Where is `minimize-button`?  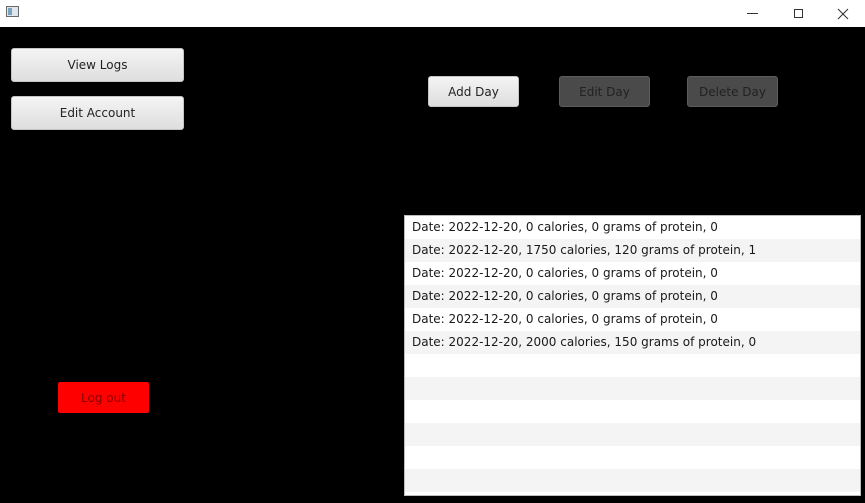
minimize-button is located at coordinates (752, 13).